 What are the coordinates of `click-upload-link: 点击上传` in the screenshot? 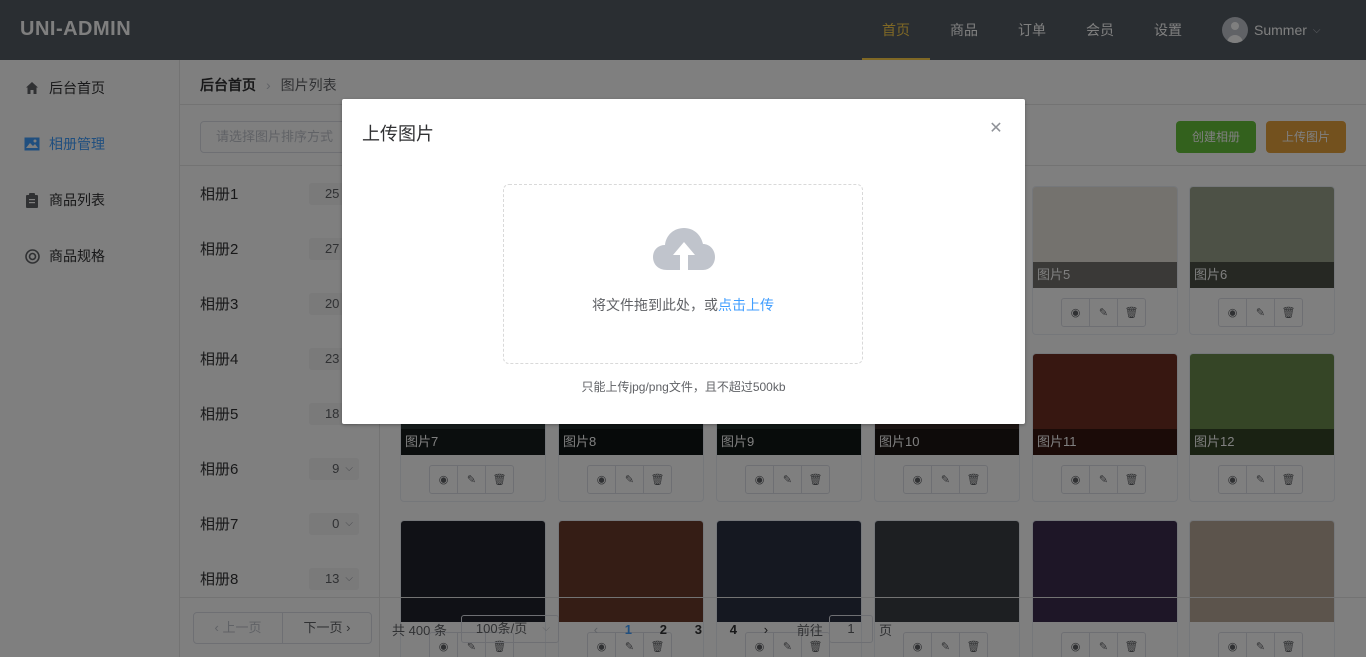 It's located at (746, 305).